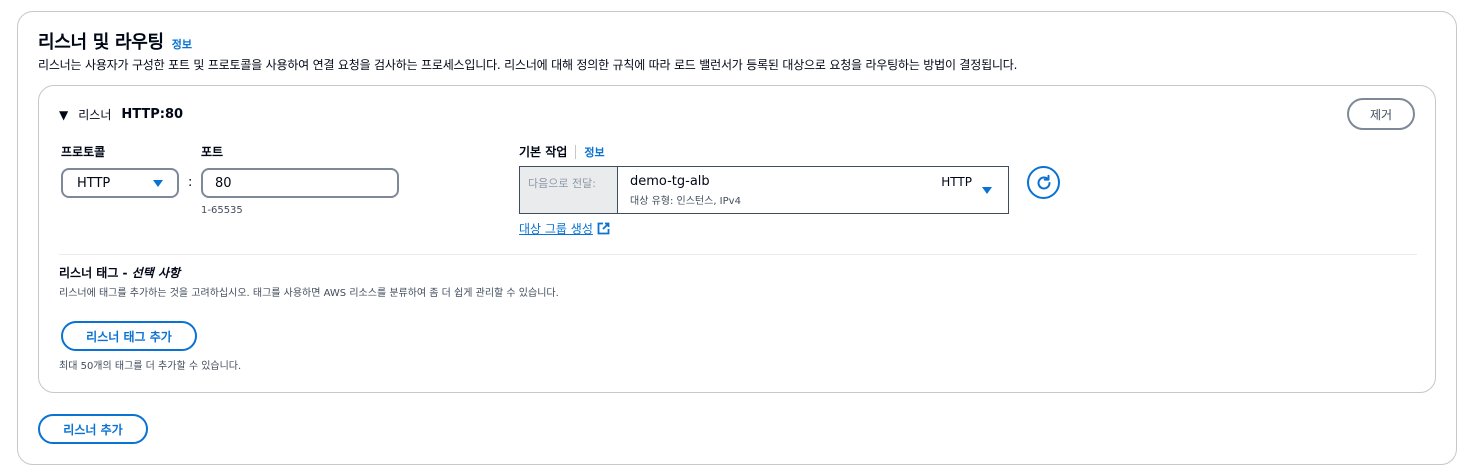 Image resolution: width=1472 pixels, height=476 pixels. What do you see at coordinates (101, 42) in the screenshot?
I see `section-title: 리스너 및 라우팅` at bounding box center [101, 42].